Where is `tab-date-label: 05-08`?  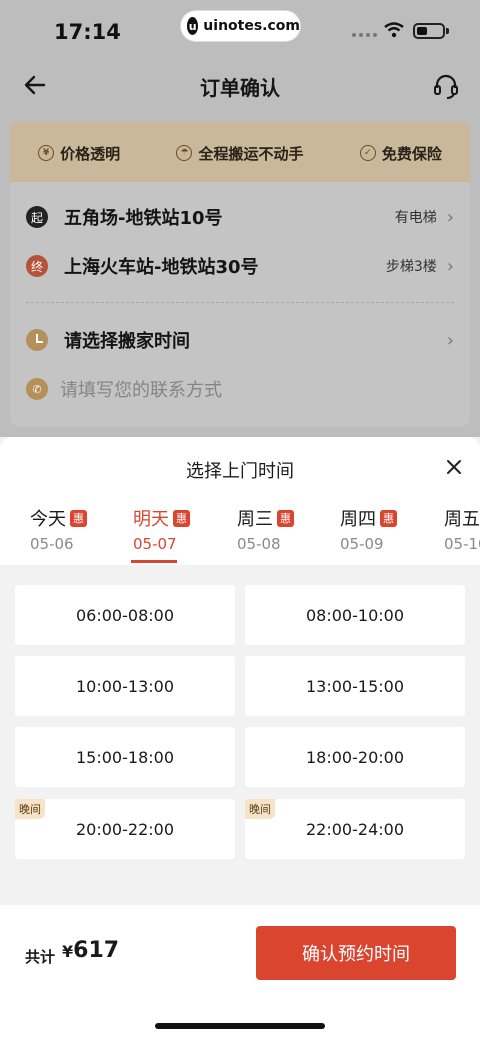 tab-date-label: 05-08 is located at coordinates (259, 544).